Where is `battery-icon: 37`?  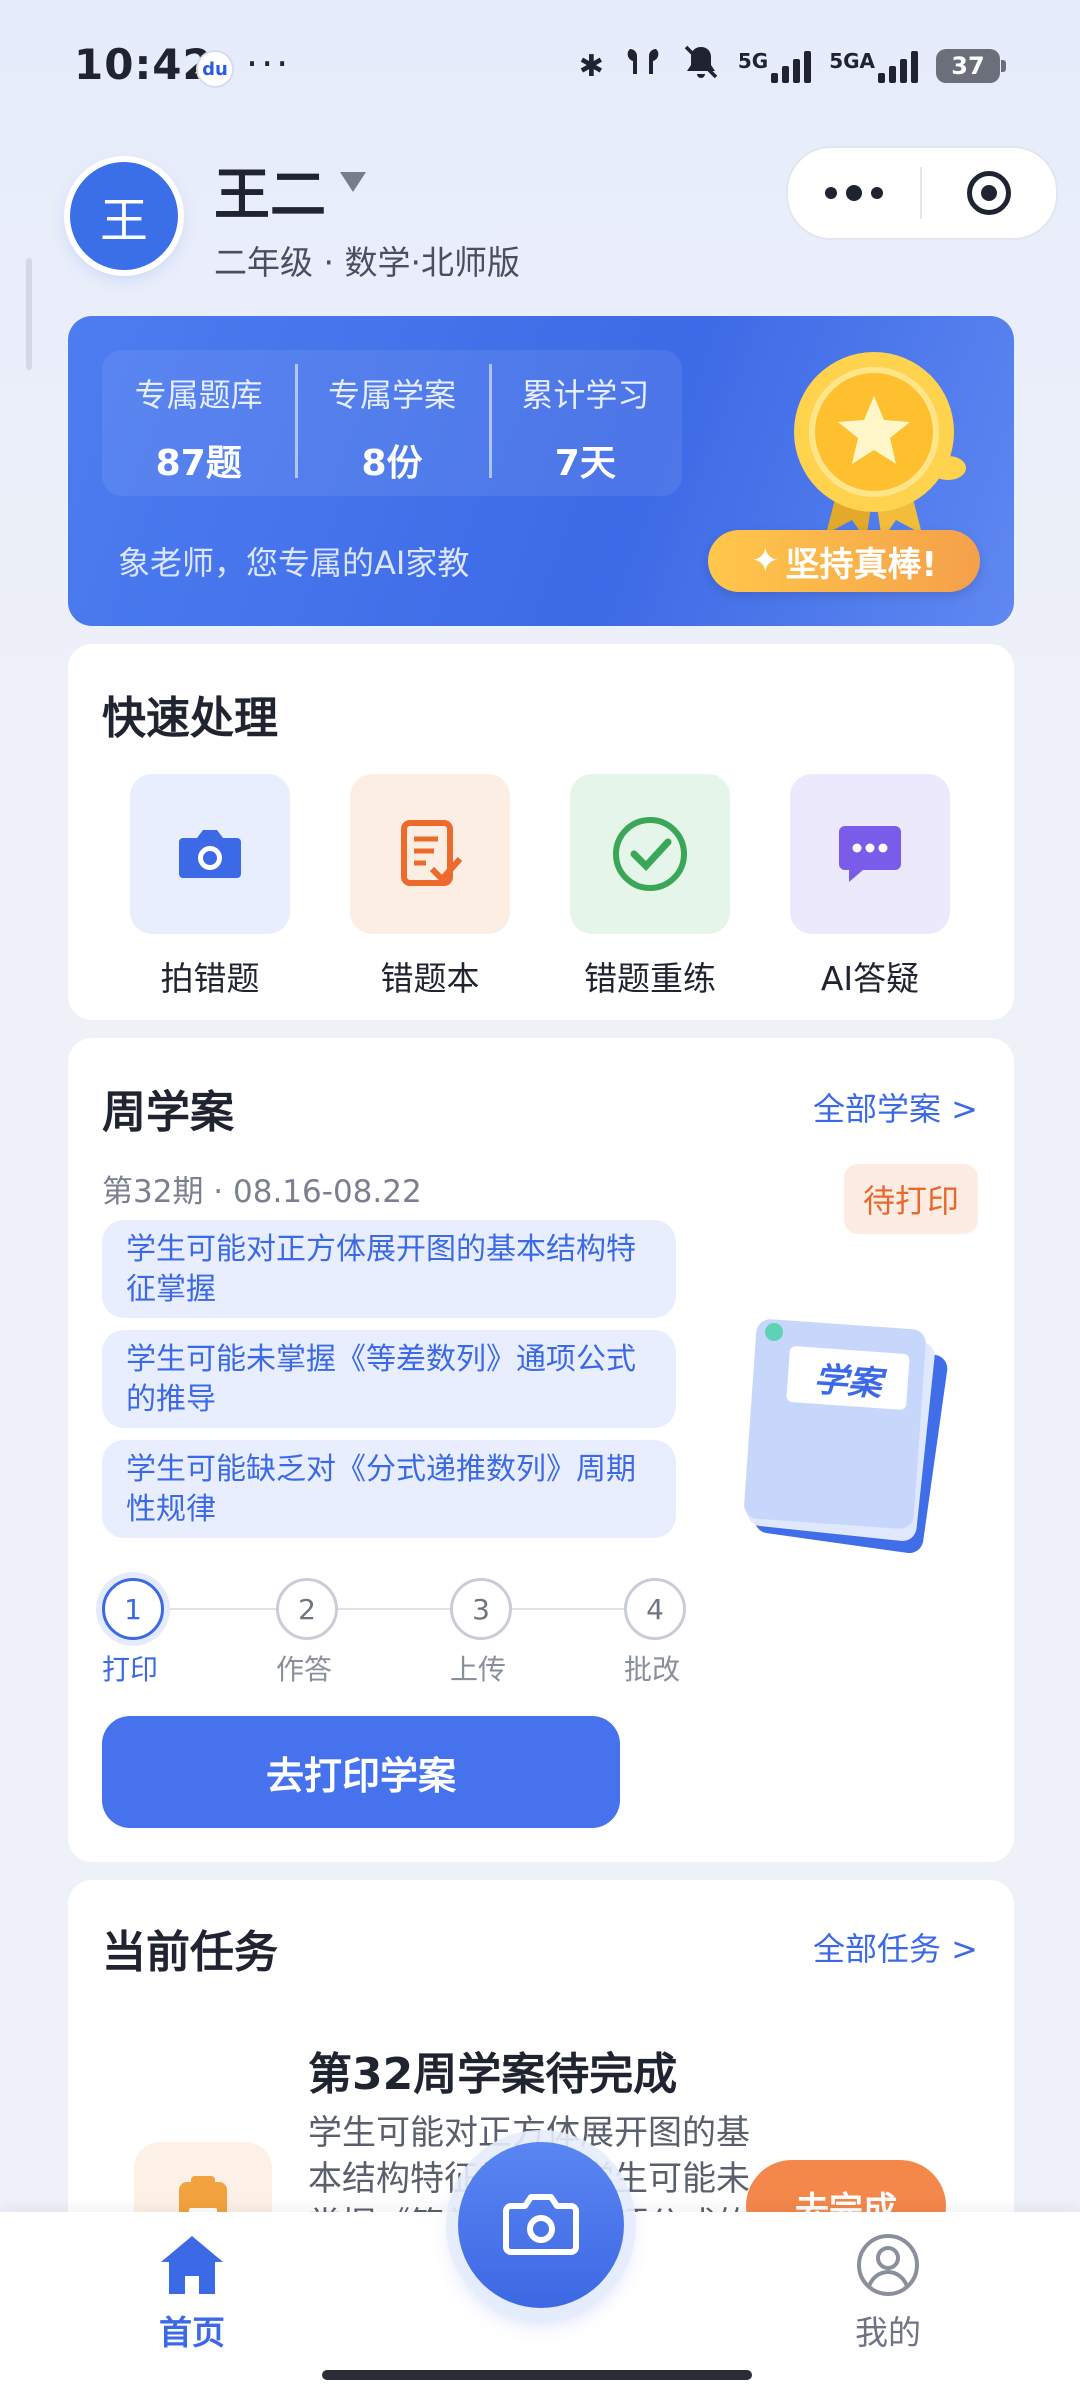 battery-icon: 37 is located at coordinates (971, 66).